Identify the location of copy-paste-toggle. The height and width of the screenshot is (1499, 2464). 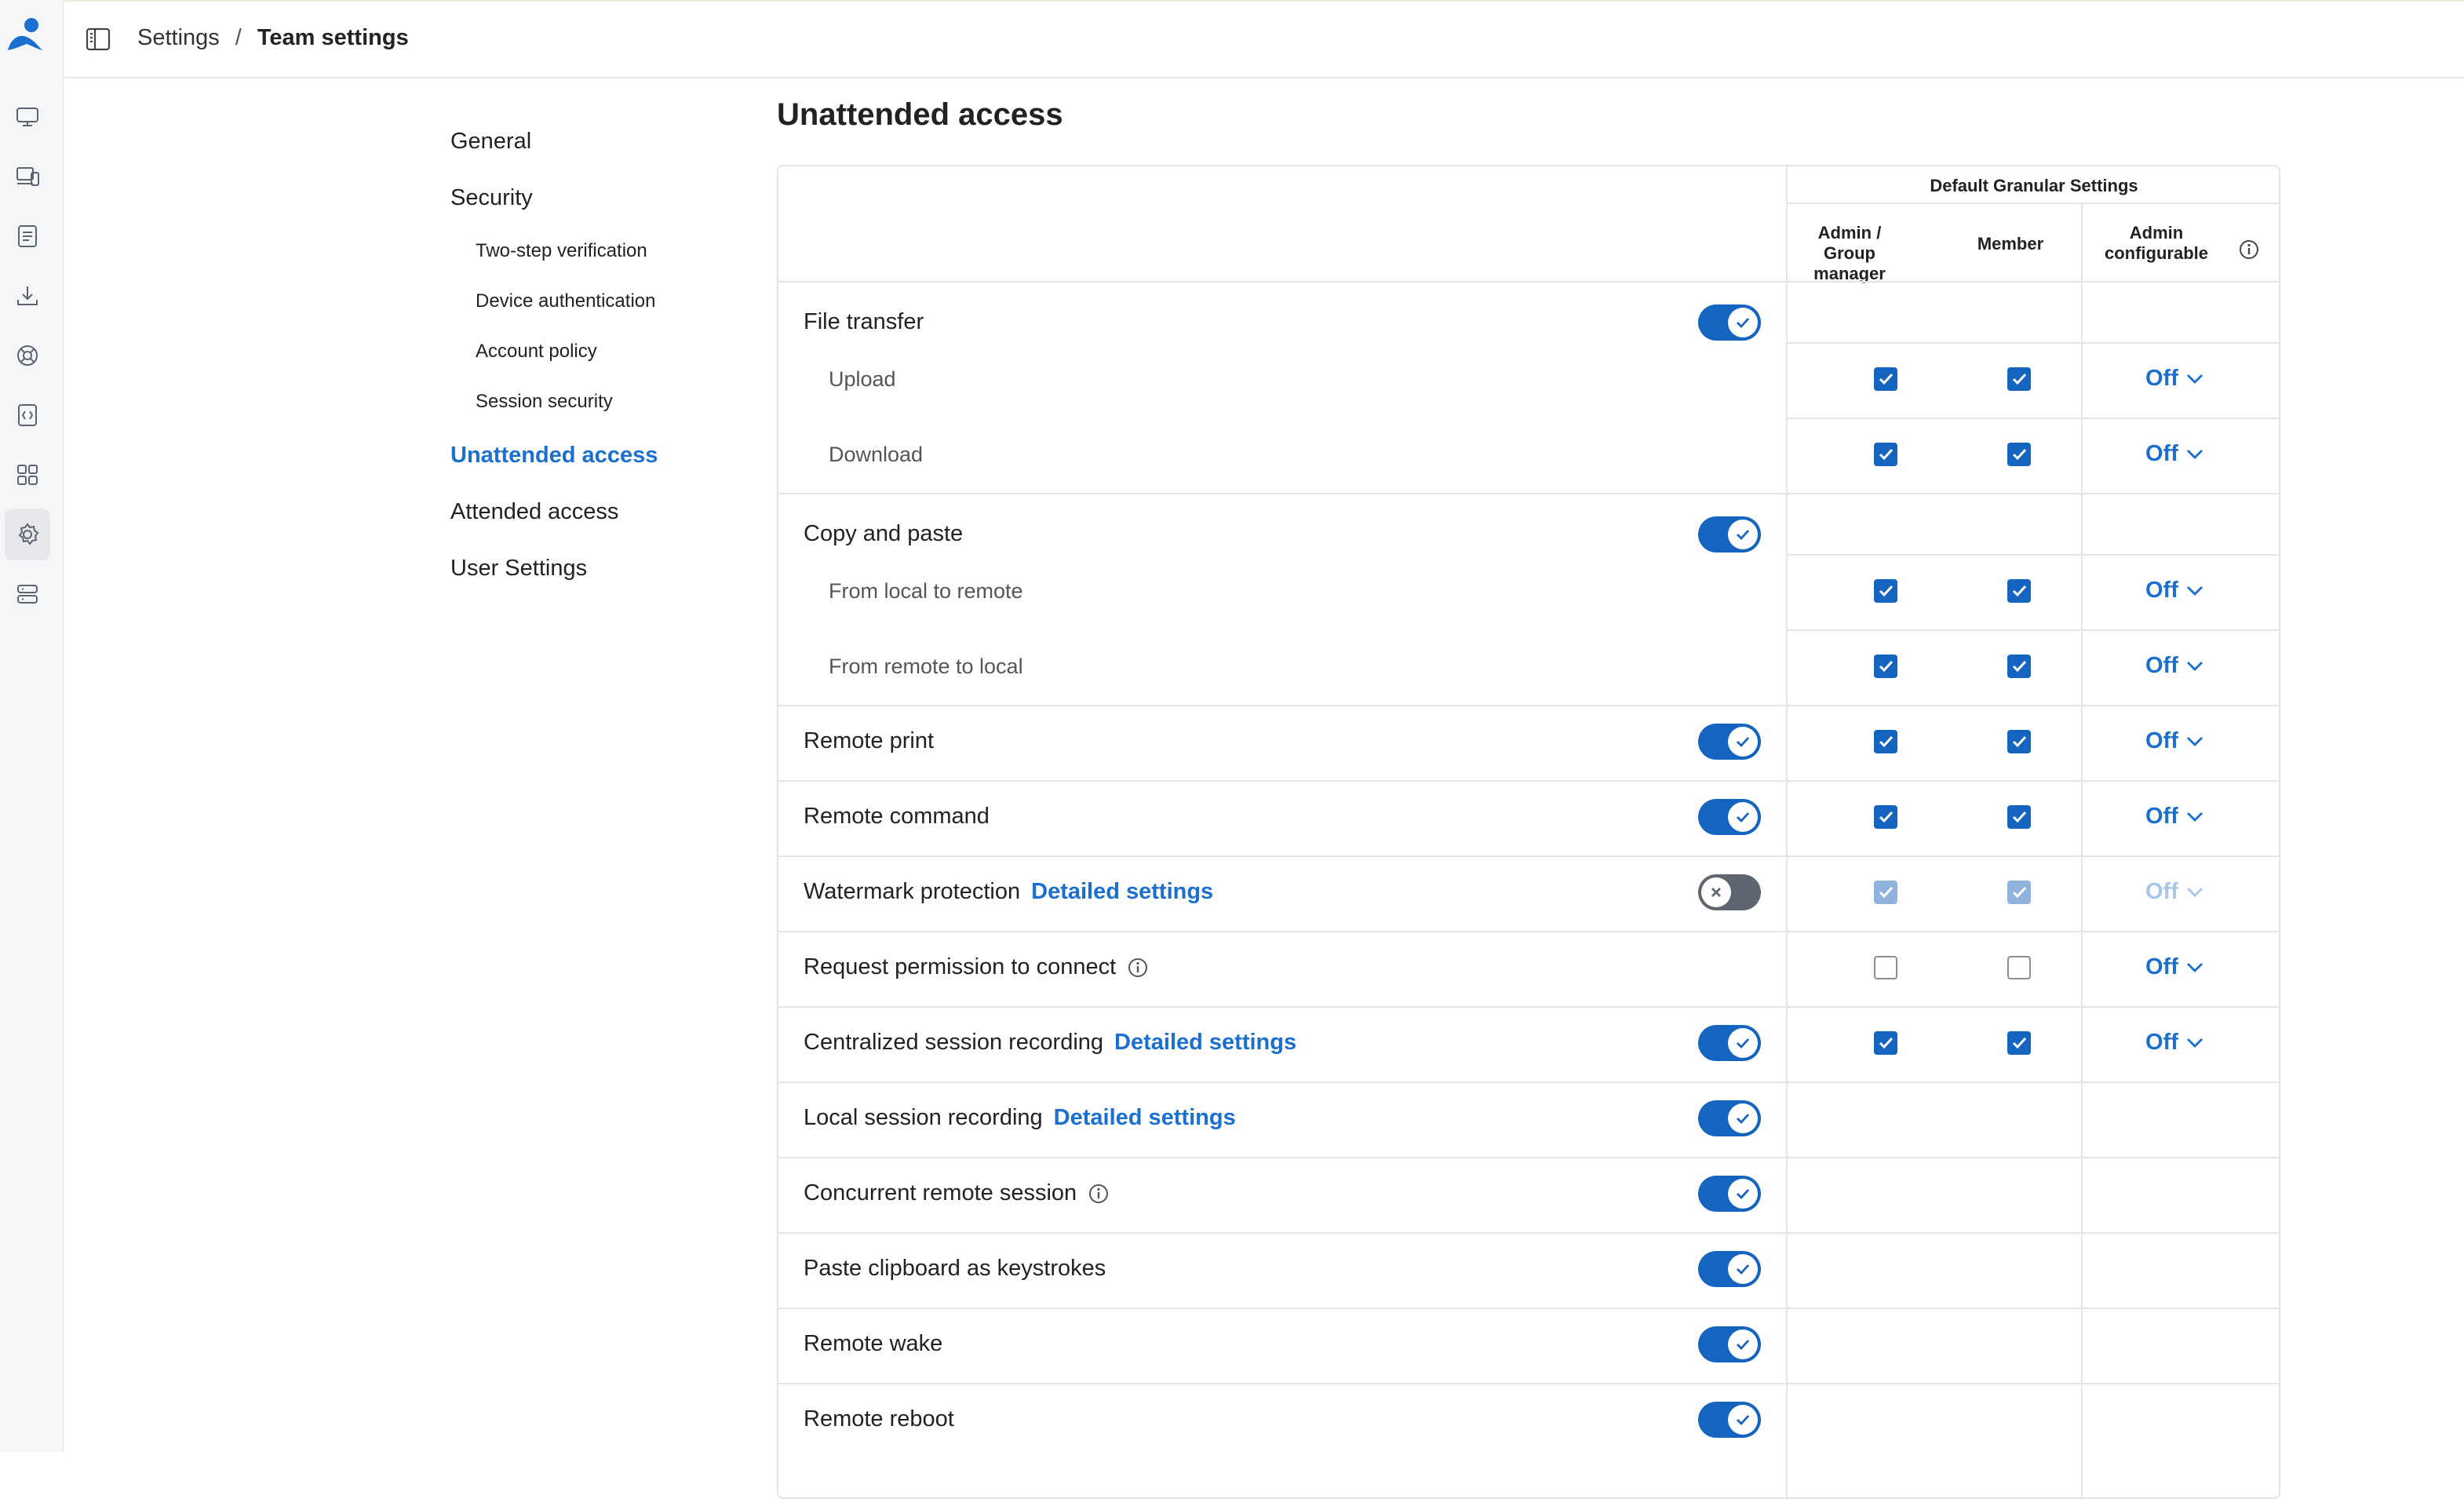
(1729, 534).